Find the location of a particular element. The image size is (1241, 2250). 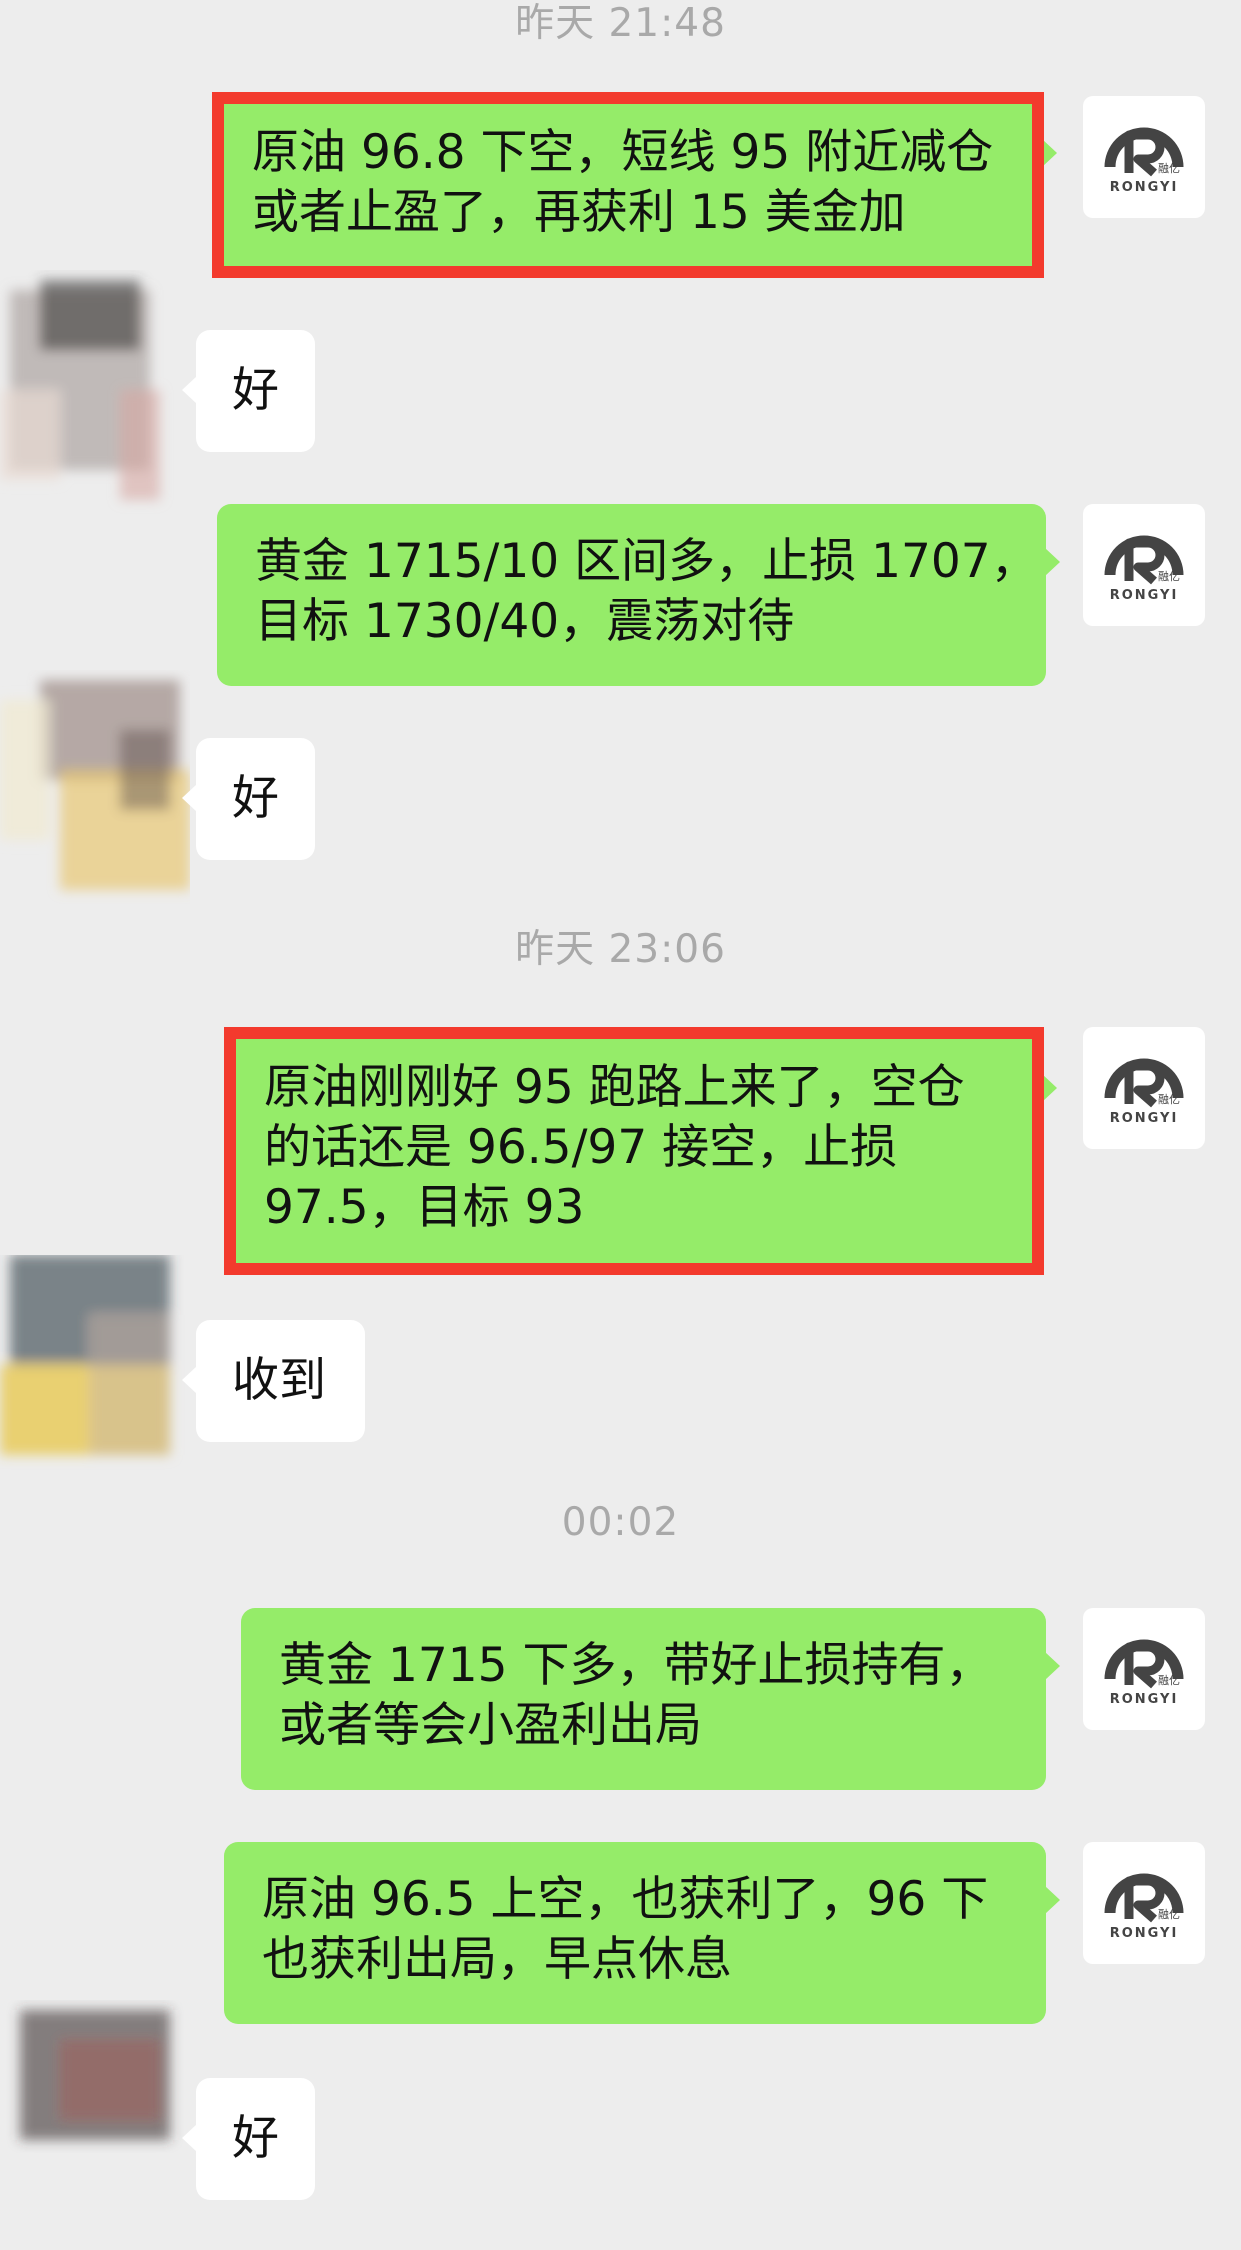

message-line: 的话还是 96.5/97 接空，止损 is located at coordinates (581, 1147).